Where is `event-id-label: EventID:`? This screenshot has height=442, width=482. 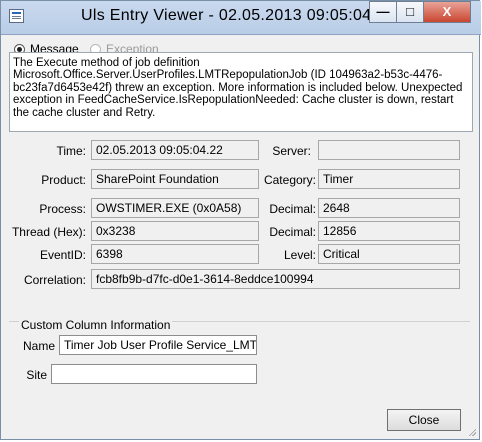
event-id-label: EventID: is located at coordinates (62, 255).